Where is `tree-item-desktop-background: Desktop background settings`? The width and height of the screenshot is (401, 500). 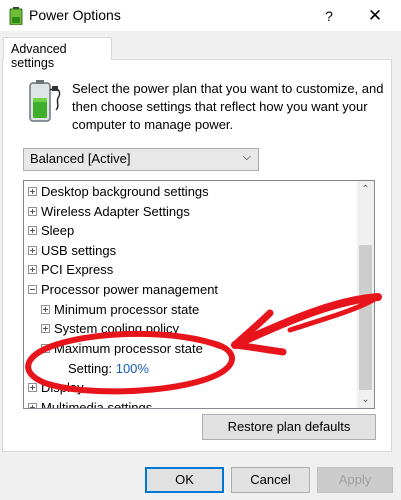
tree-item-desktop-background: Desktop background settings is located at coordinates (118, 192).